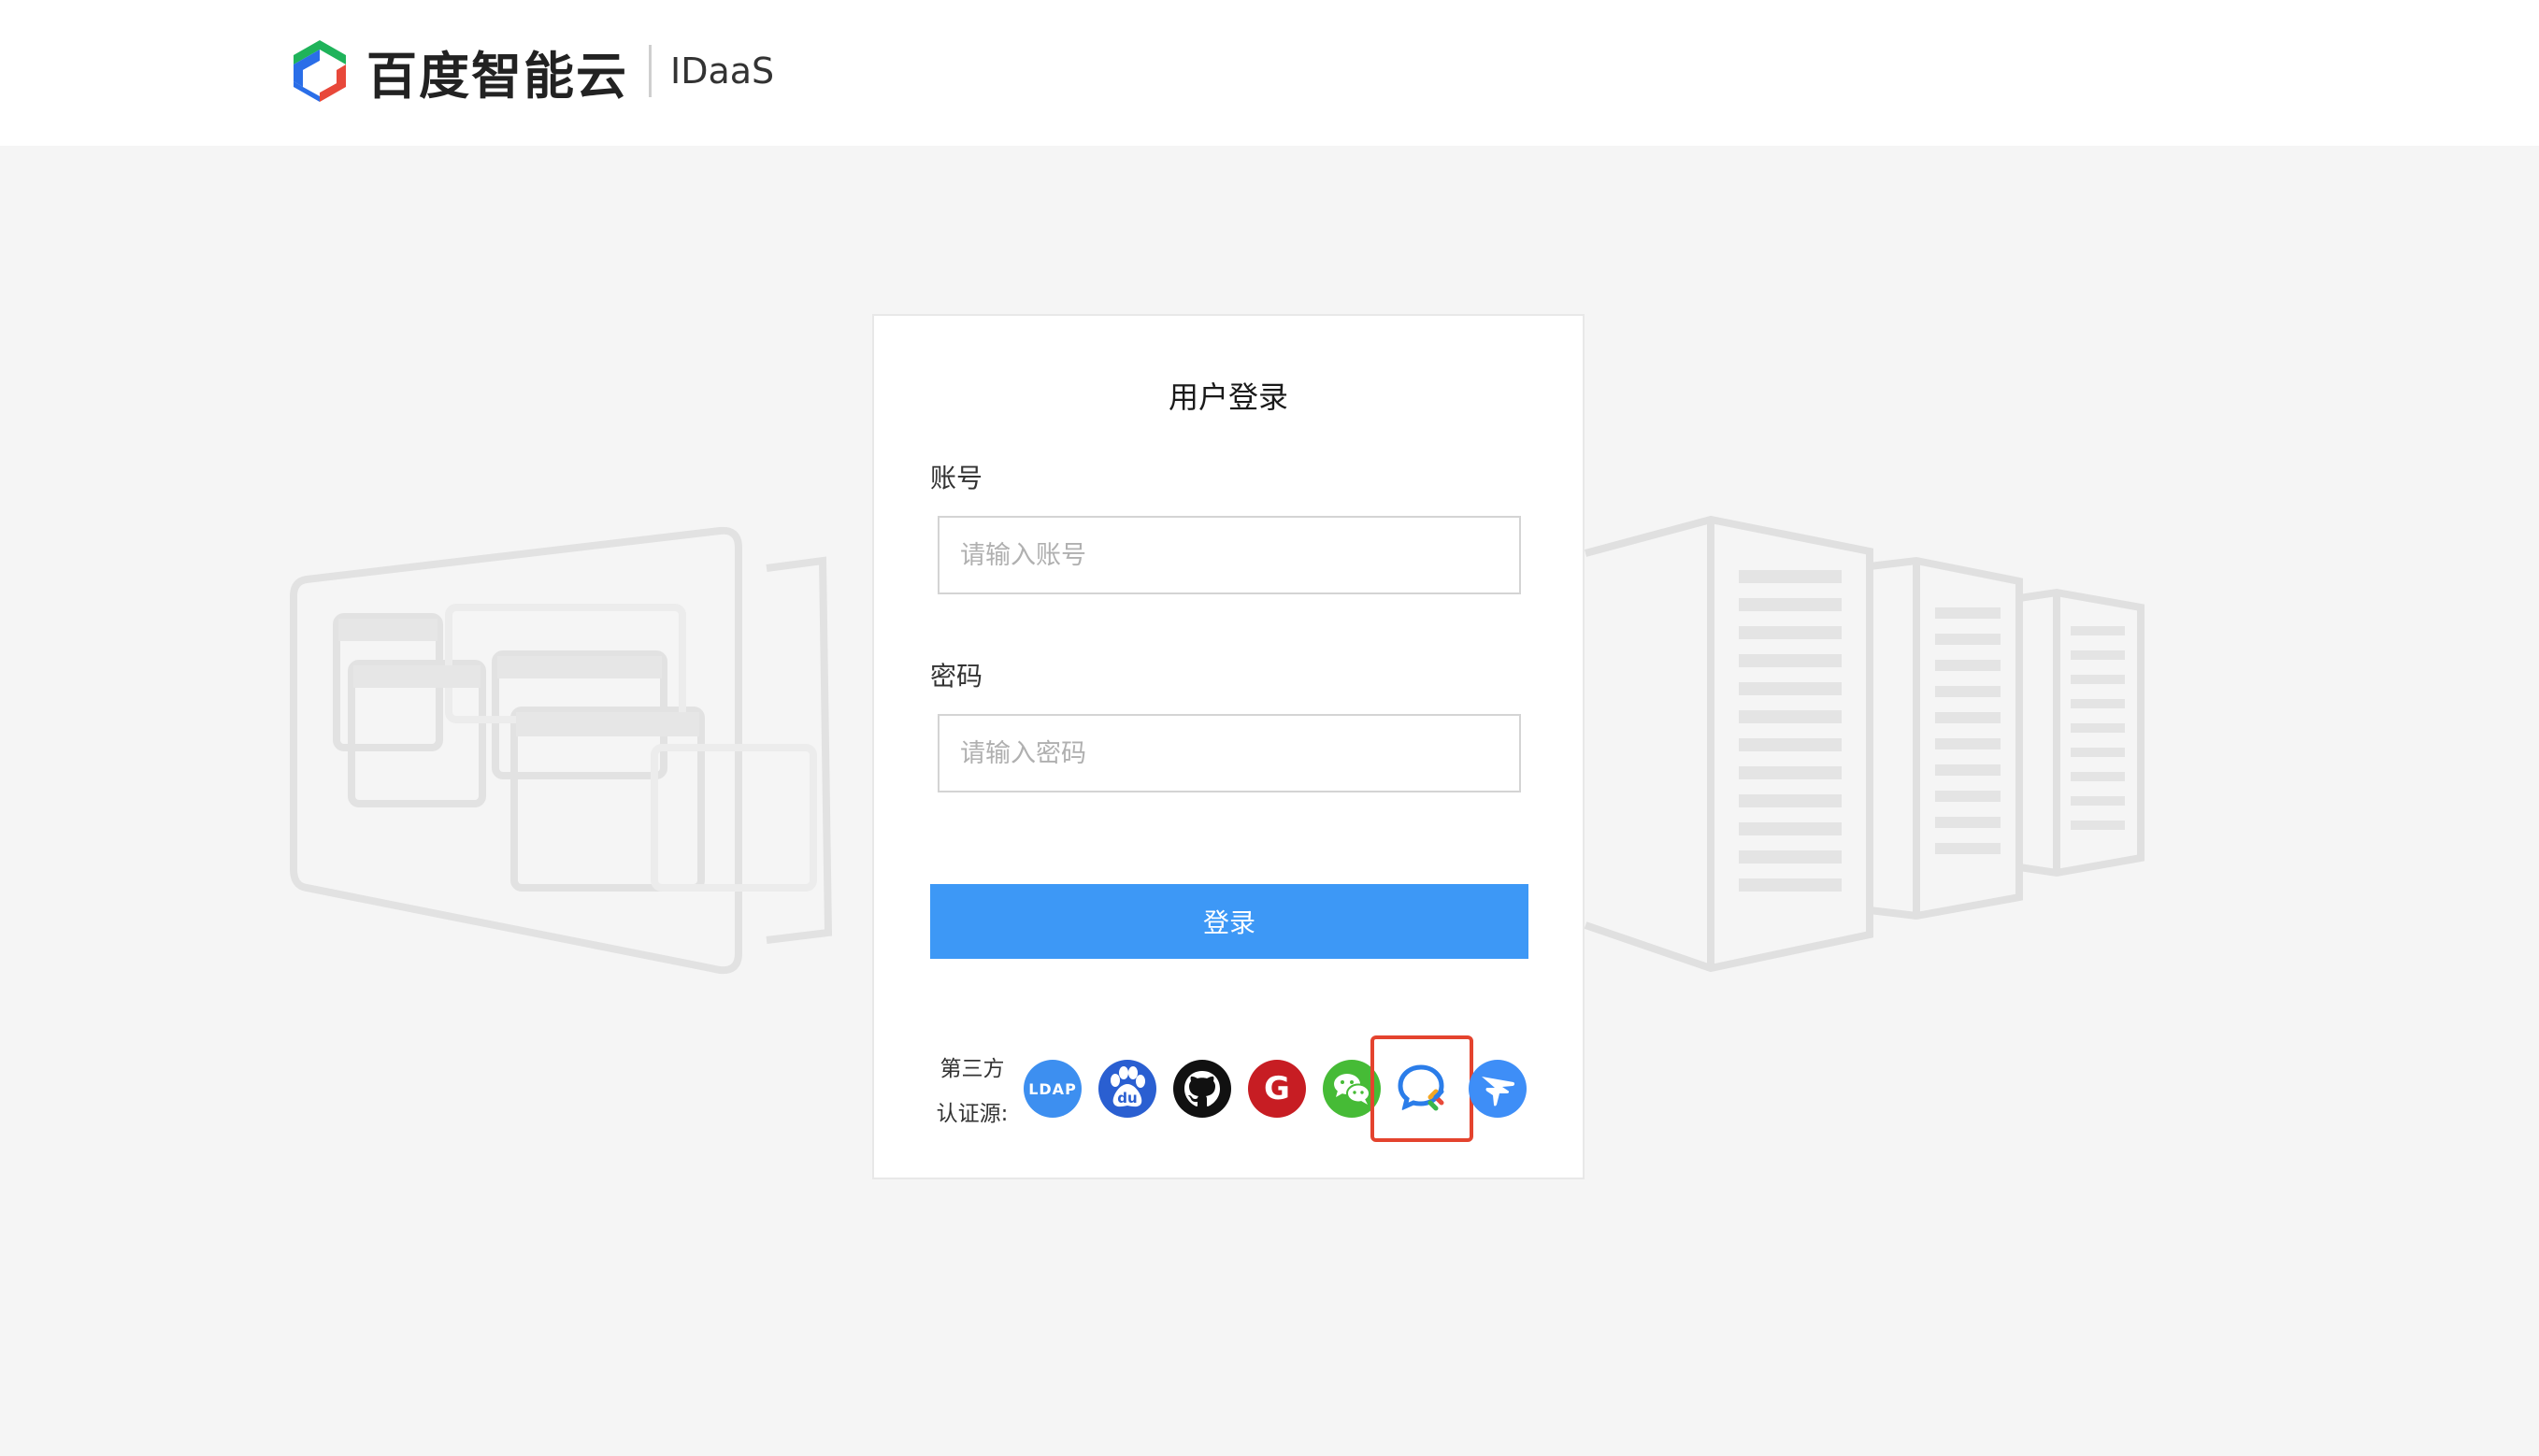  I want to click on third-party-label-line1: 第三方, so click(972, 1069).